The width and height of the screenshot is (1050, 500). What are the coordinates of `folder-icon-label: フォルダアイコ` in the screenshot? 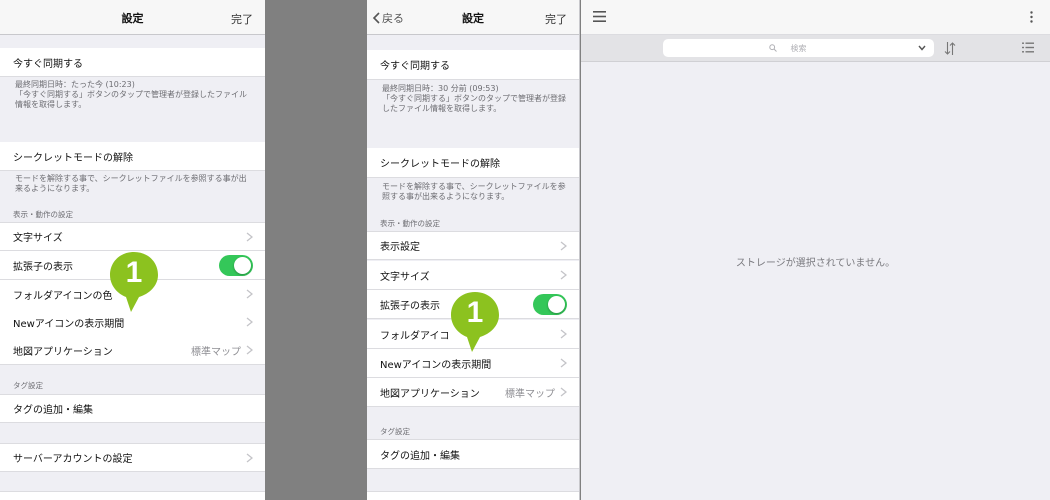 It's located at (415, 336).